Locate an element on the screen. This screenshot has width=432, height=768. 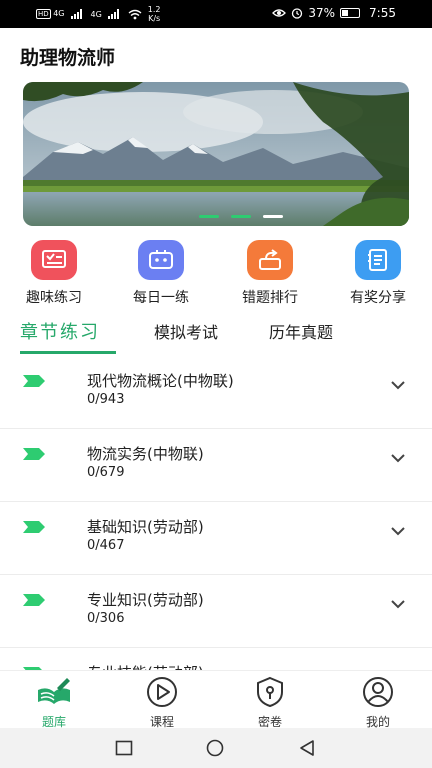
home-icon is located at coordinates (215, 748).